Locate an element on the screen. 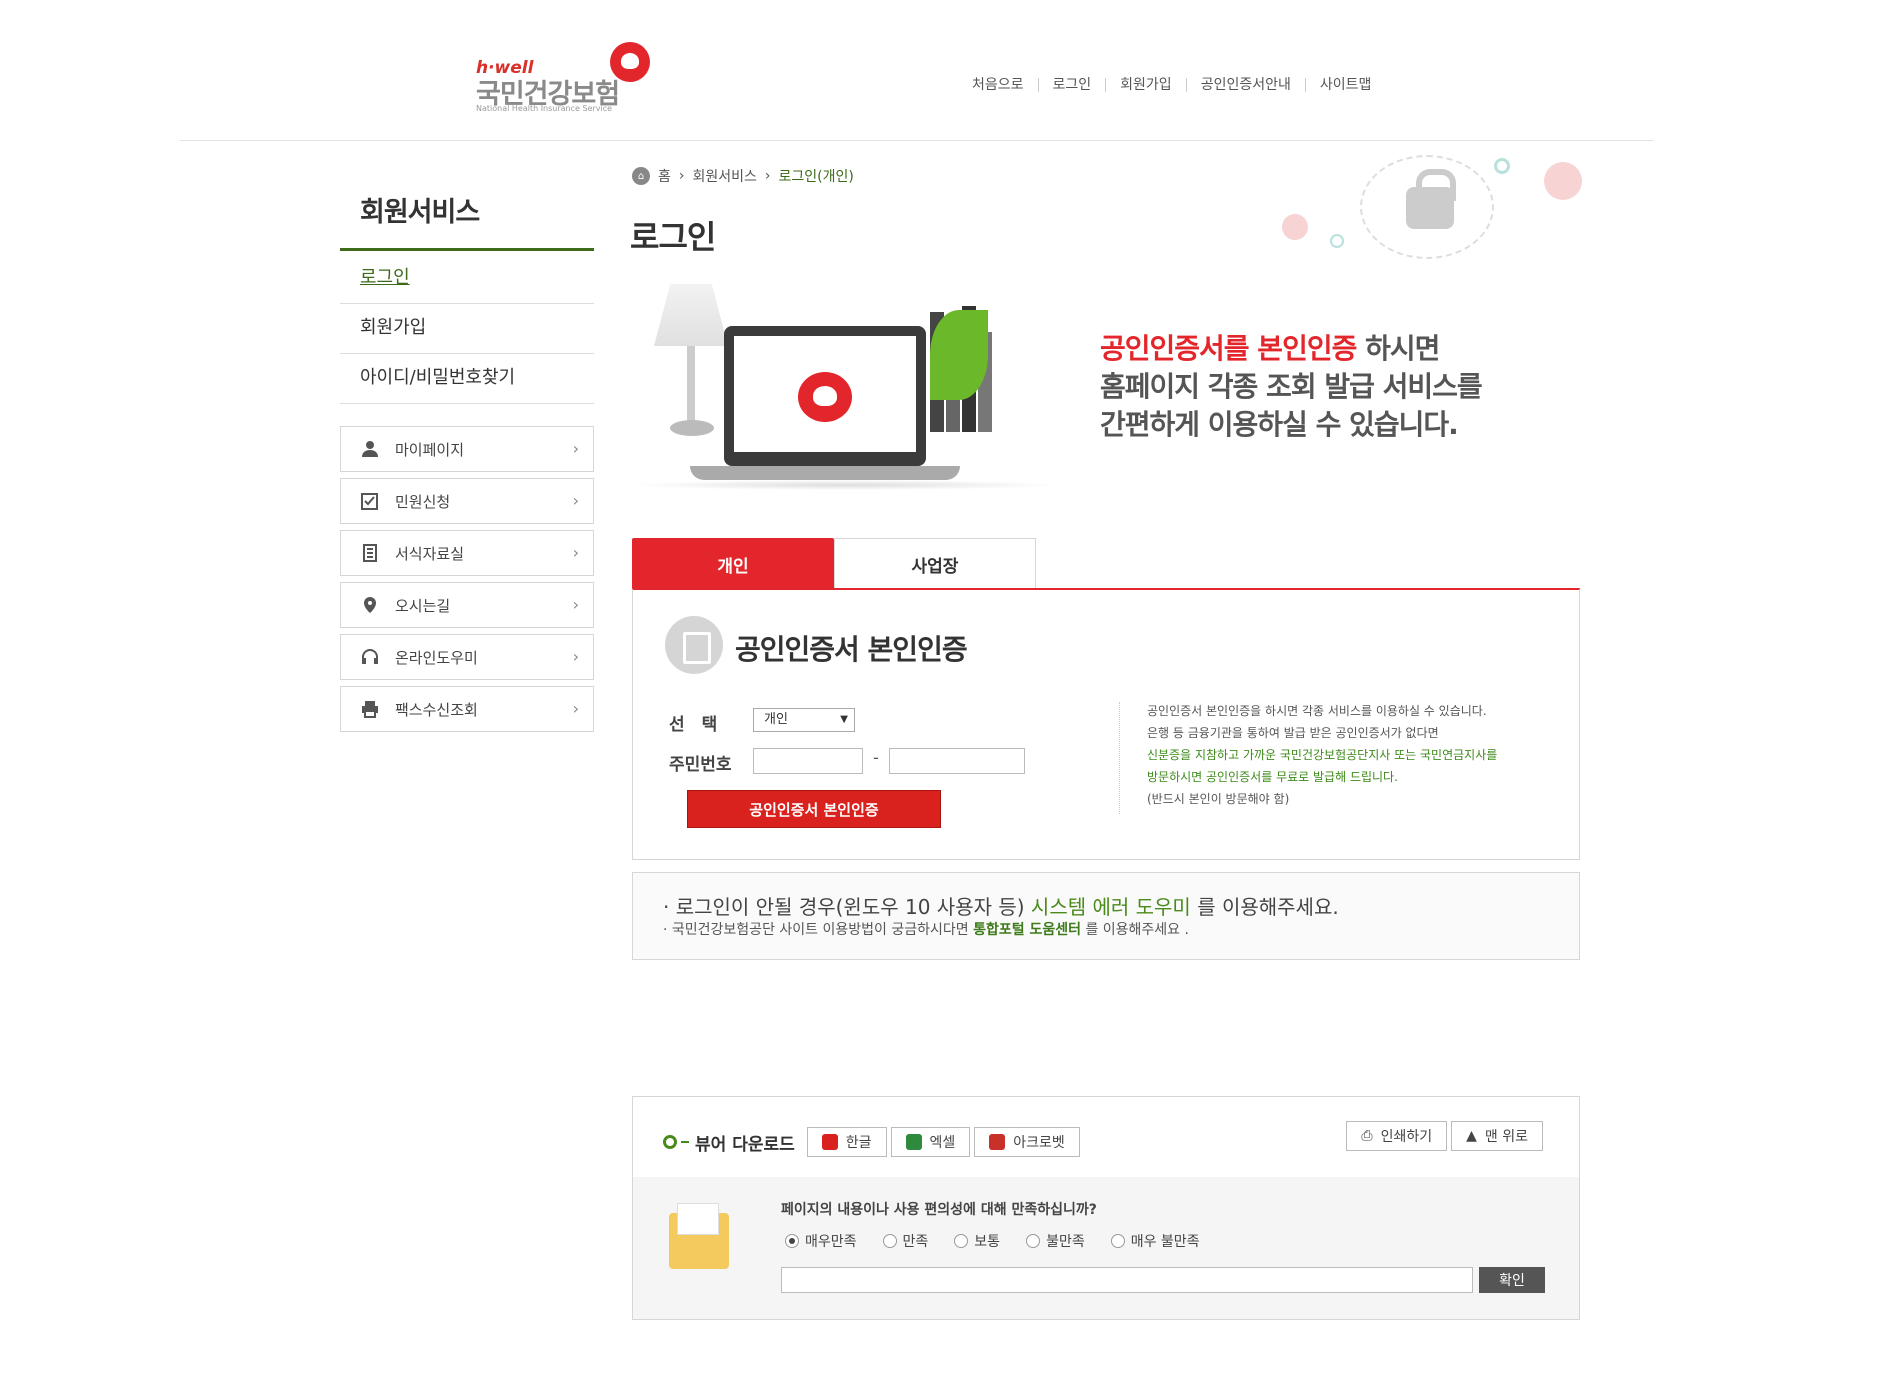 The image size is (1892, 1380). sidebar-title-rule is located at coordinates (467, 249).